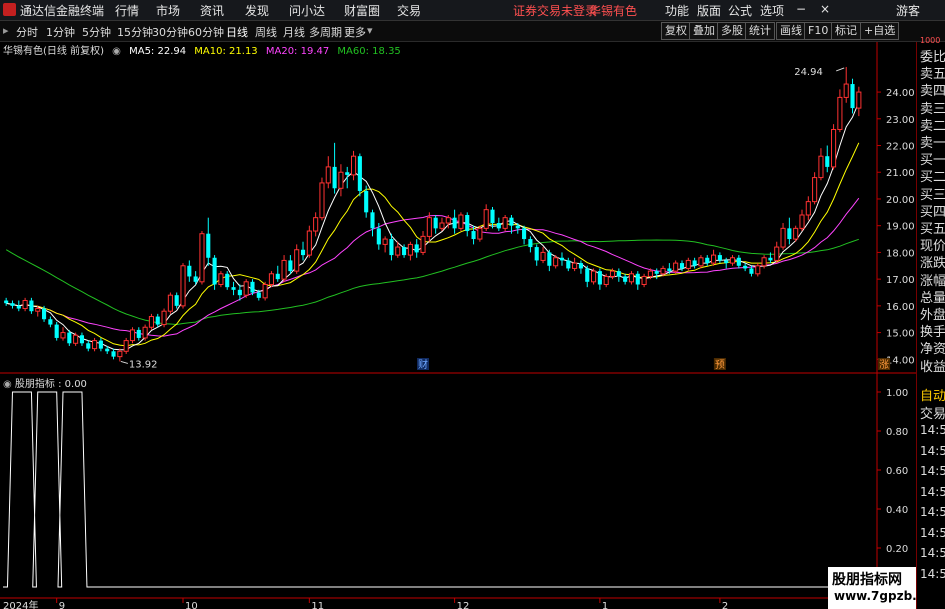 Image resolution: width=945 pixels, height=609 pixels. I want to click on price-tick-label: 17.00, so click(900, 280).